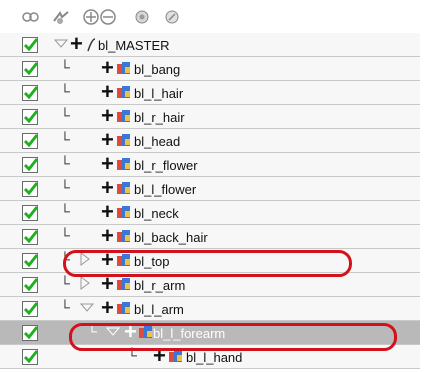 The image size is (425, 373). Describe the element at coordinates (91, 45) in the screenshot. I see `peg-node-icon` at that location.